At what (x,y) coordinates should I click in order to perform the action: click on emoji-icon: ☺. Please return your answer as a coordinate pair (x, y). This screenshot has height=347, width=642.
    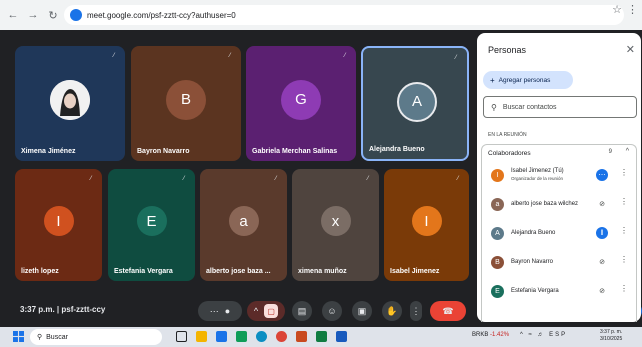
    Looking at the image, I should click on (332, 311).